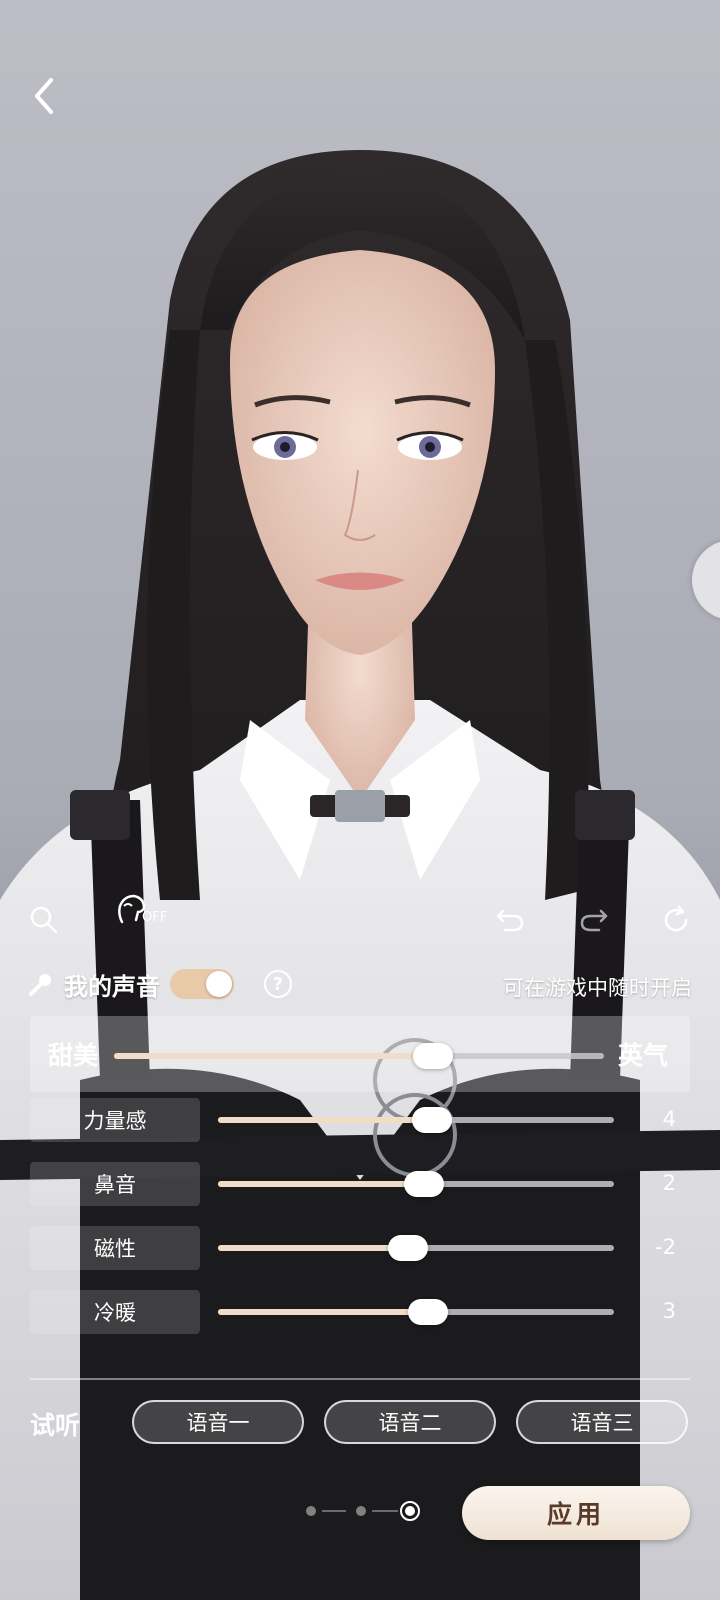 This screenshot has width=720, height=1600. What do you see at coordinates (115, 1120) in the screenshot?
I see `slider-label: 力量感` at bounding box center [115, 1120].